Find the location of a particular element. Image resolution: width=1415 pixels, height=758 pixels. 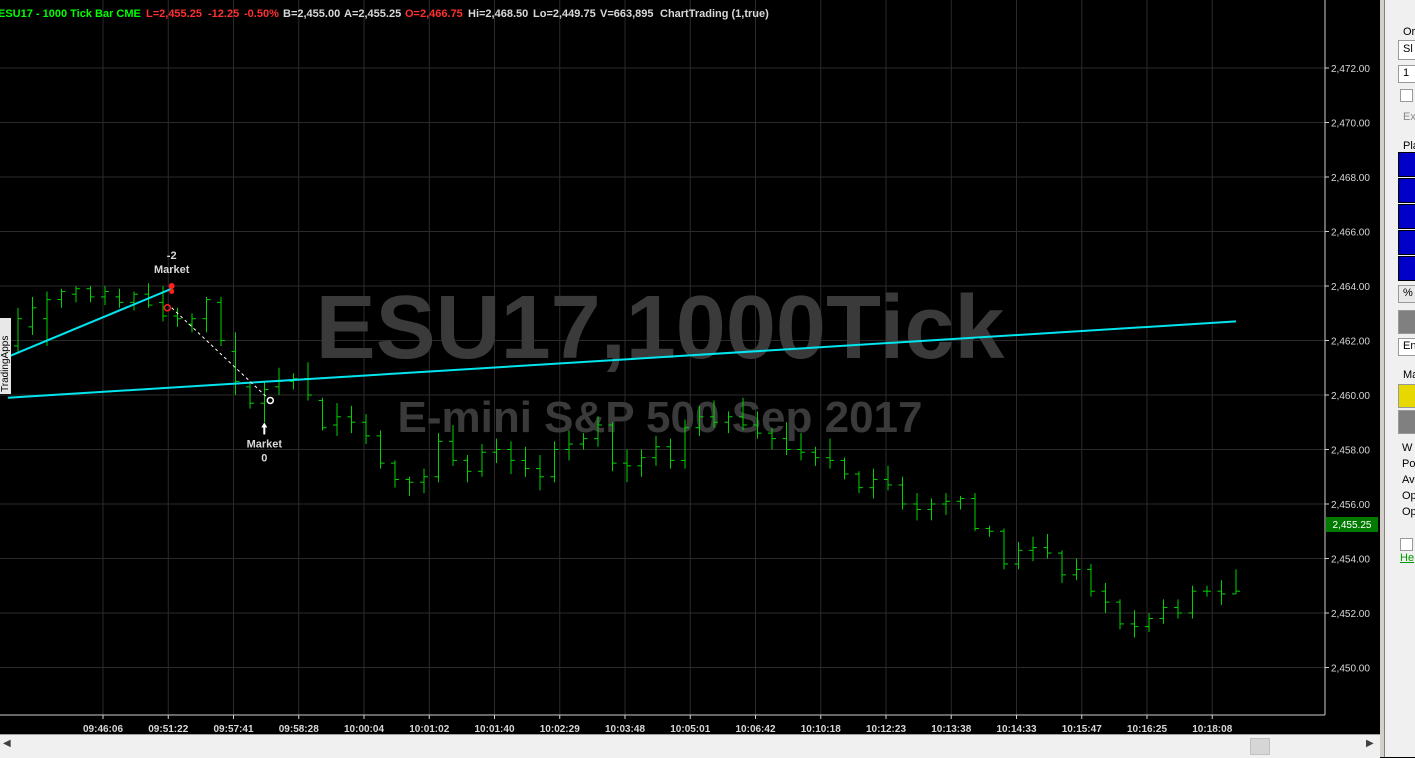

y-tick-label: 2,464.00 is located at coordinates (1350, 287).